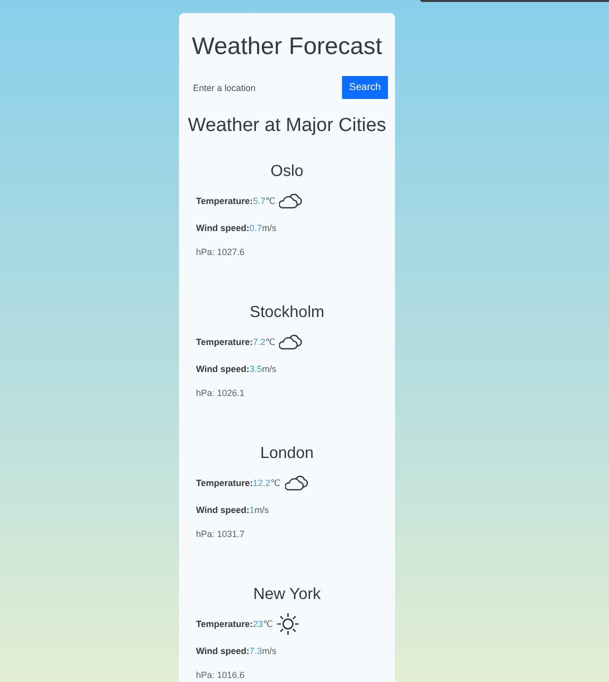 This screenshot has width=609, height=682. I want to click on wind-speed-reading: Wind speed:1m/s, so click(232, 510).